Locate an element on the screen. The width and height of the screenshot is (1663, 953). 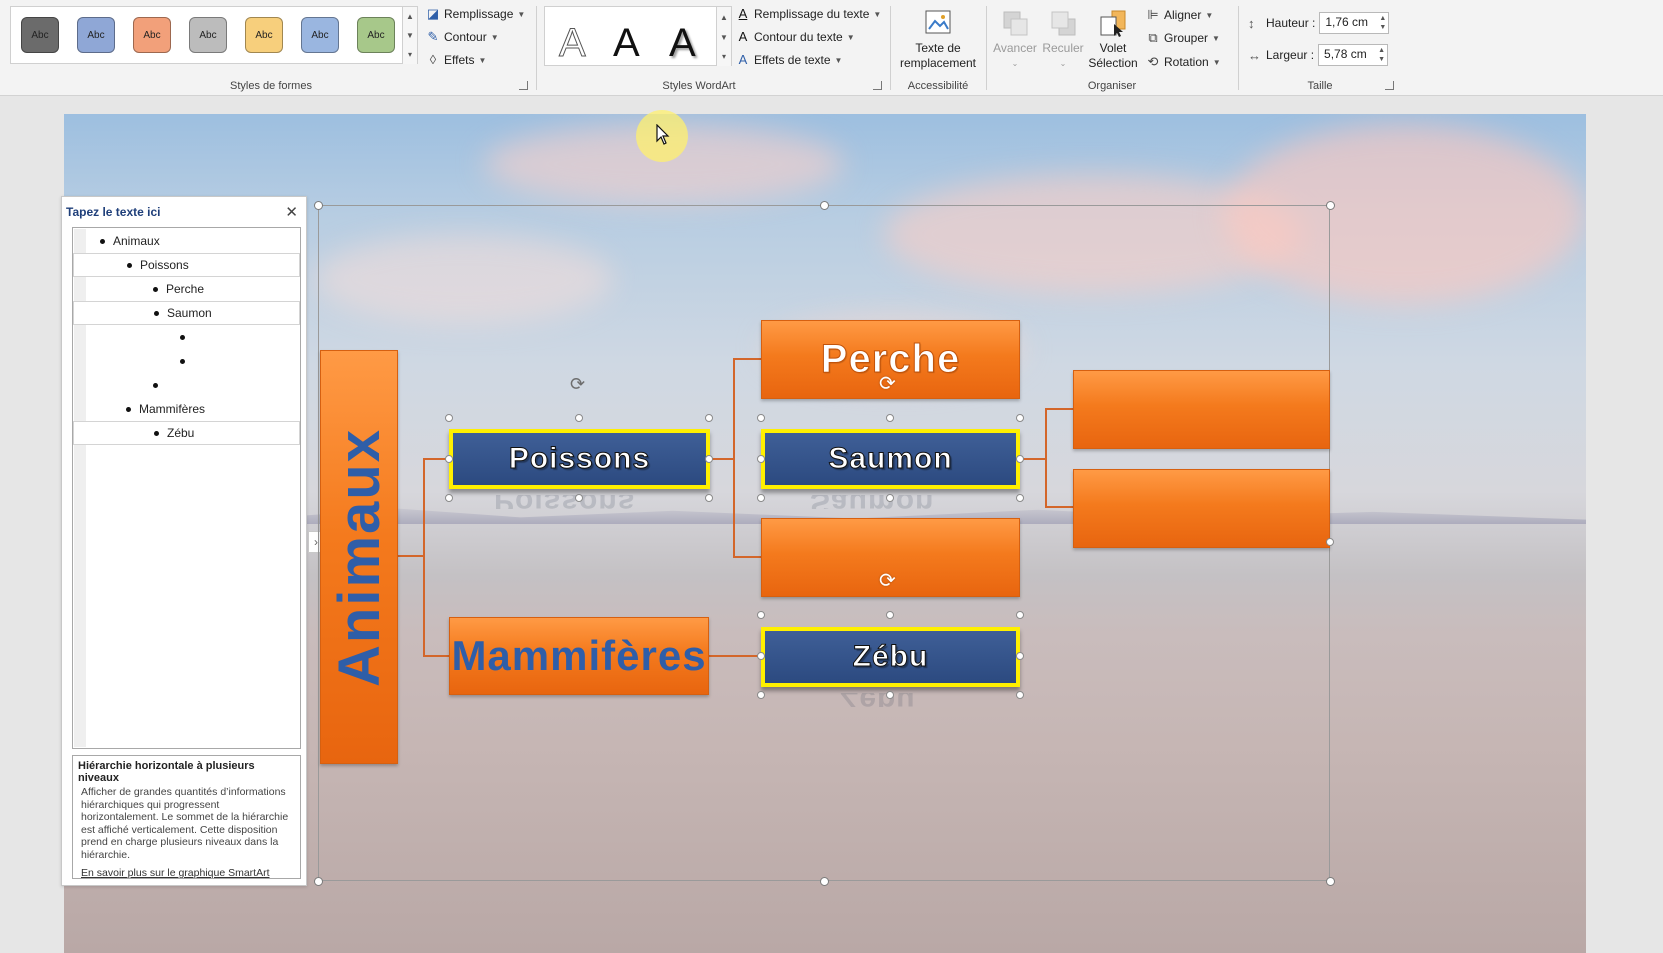
bring-forward-icon is located at coordinates (1015, 23).